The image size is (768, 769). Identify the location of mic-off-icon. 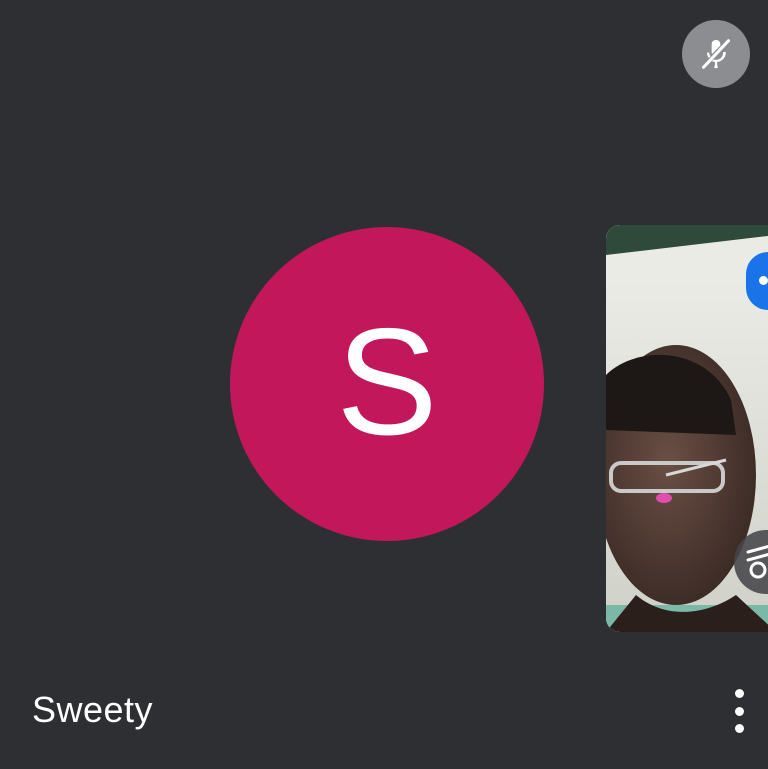
(716, 54).